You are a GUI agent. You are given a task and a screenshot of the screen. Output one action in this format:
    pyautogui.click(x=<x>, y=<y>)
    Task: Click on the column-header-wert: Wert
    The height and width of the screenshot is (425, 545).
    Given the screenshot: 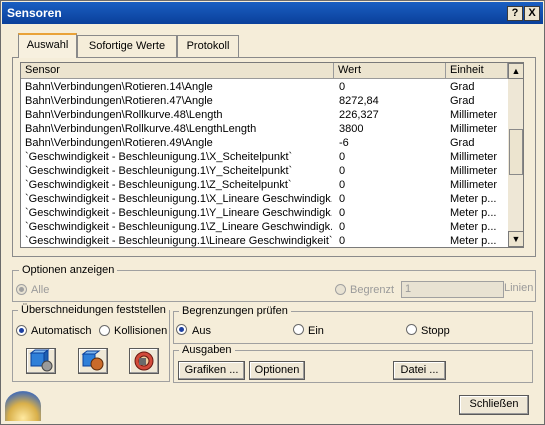 What is the action you would take?
    pyautogui.click(x=390, y=71)
    